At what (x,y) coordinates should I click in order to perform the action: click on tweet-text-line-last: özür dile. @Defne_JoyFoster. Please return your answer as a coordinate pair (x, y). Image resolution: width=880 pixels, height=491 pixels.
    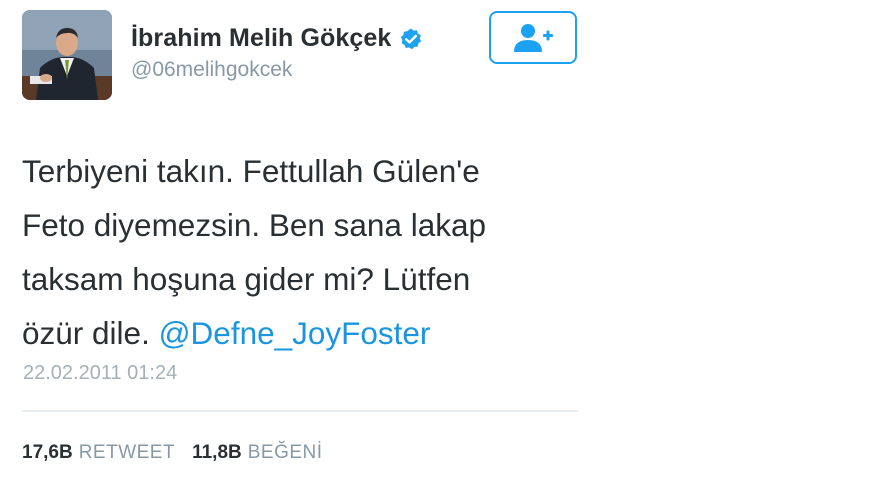
    Looking at the image, I should click on (302, 333).